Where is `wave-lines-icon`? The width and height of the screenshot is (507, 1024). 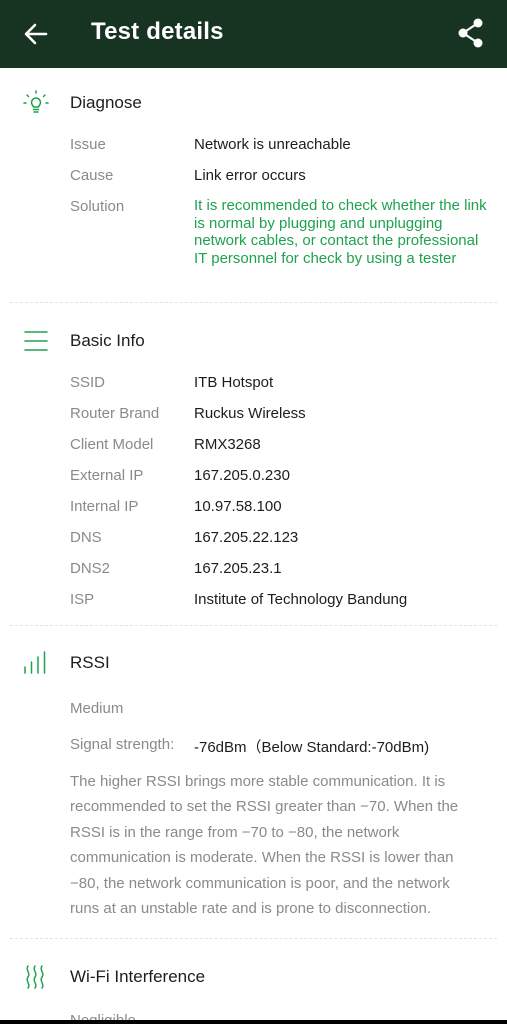
wave-lines-icon is located at coordinates (35, 977).